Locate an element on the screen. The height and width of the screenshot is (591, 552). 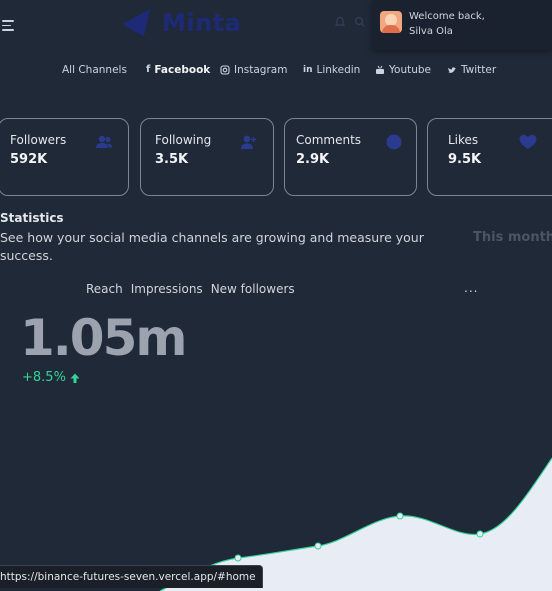
bell-icon is located at coordinates (340, 22).